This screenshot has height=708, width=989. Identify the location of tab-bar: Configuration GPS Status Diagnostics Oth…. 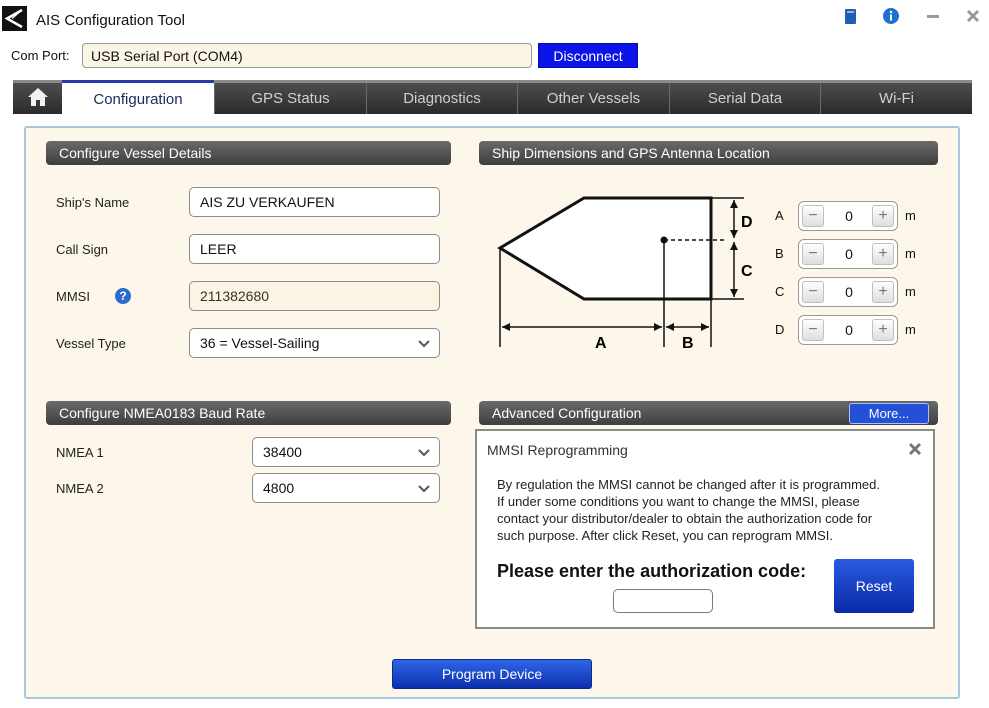
(492, 97).